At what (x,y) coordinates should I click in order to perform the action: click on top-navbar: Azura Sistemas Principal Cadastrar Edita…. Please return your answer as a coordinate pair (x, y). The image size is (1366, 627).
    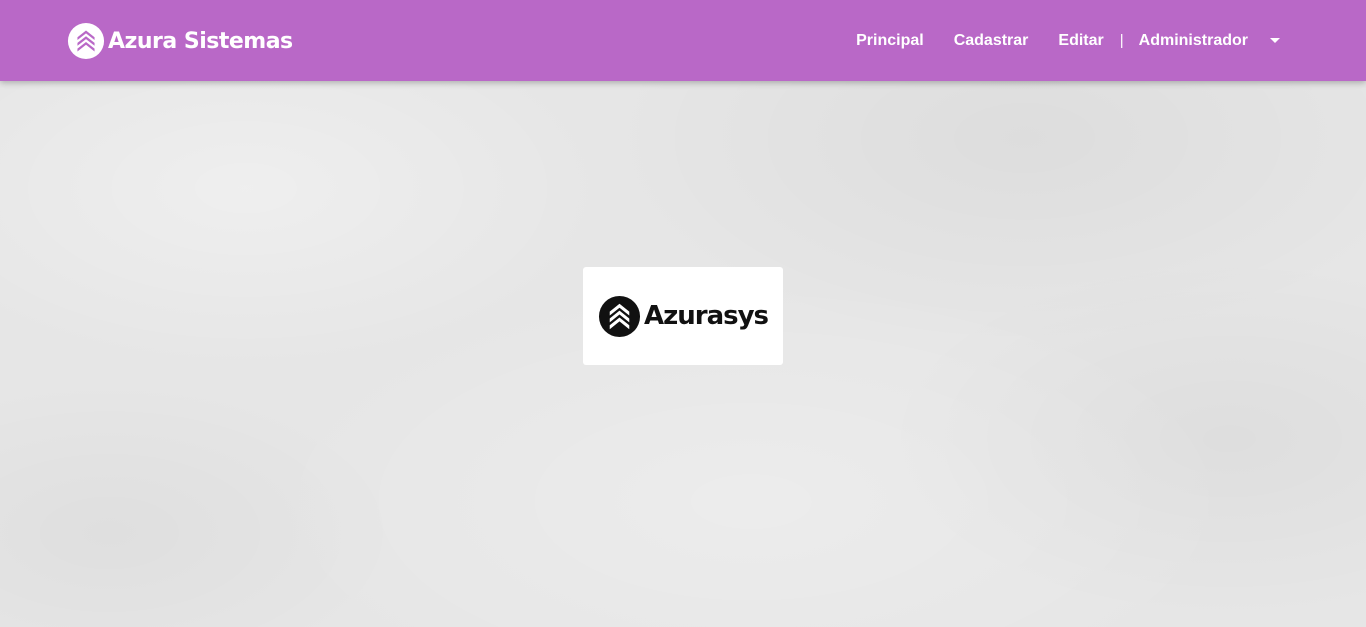
    Looking at the image, I should click on (683, 40).